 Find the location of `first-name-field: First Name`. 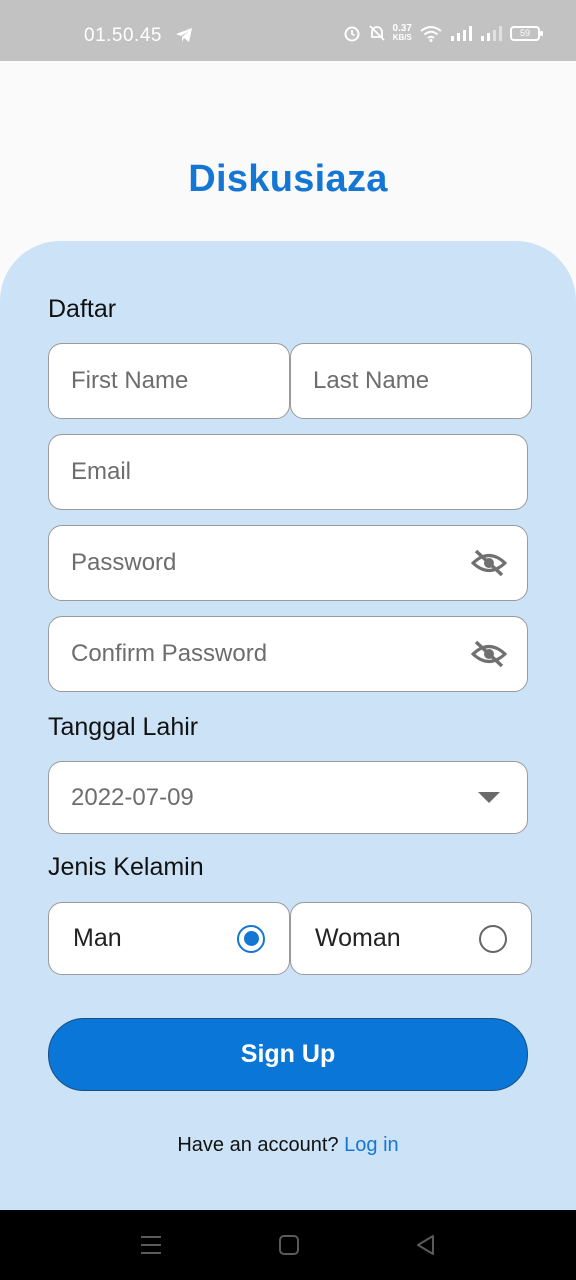

first-name-field: First Name is located at coordinates (169, 381).